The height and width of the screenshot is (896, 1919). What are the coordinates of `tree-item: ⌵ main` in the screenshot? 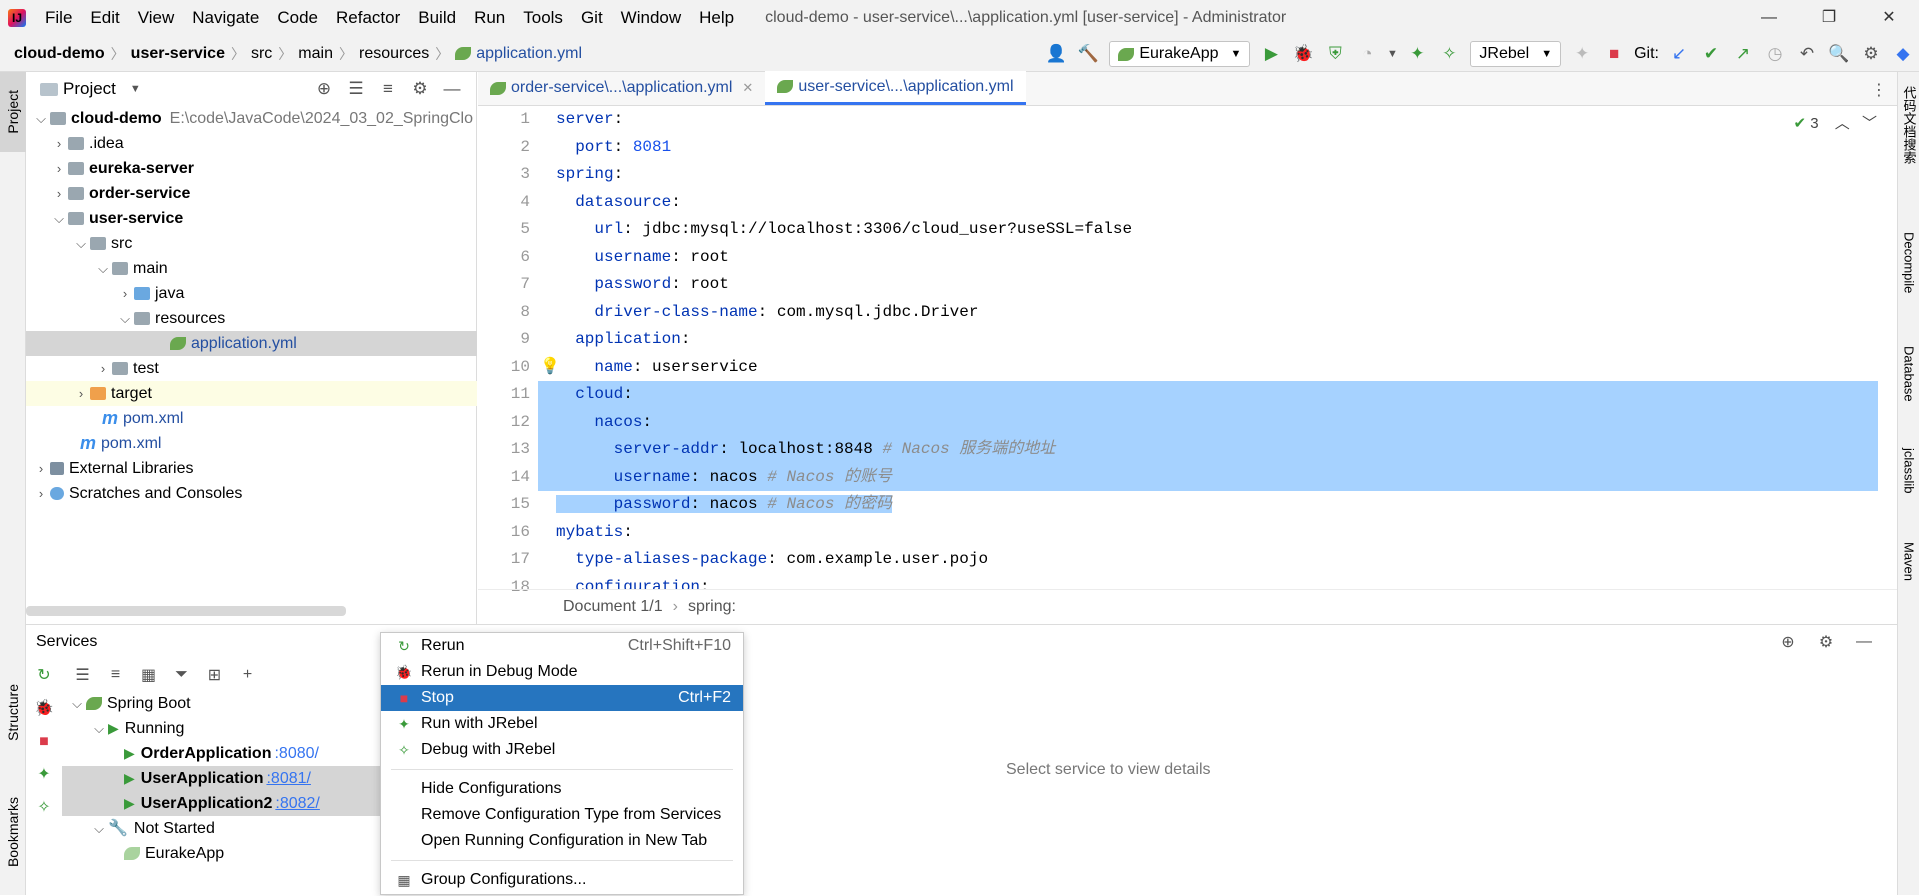 It's located at (251, 268).